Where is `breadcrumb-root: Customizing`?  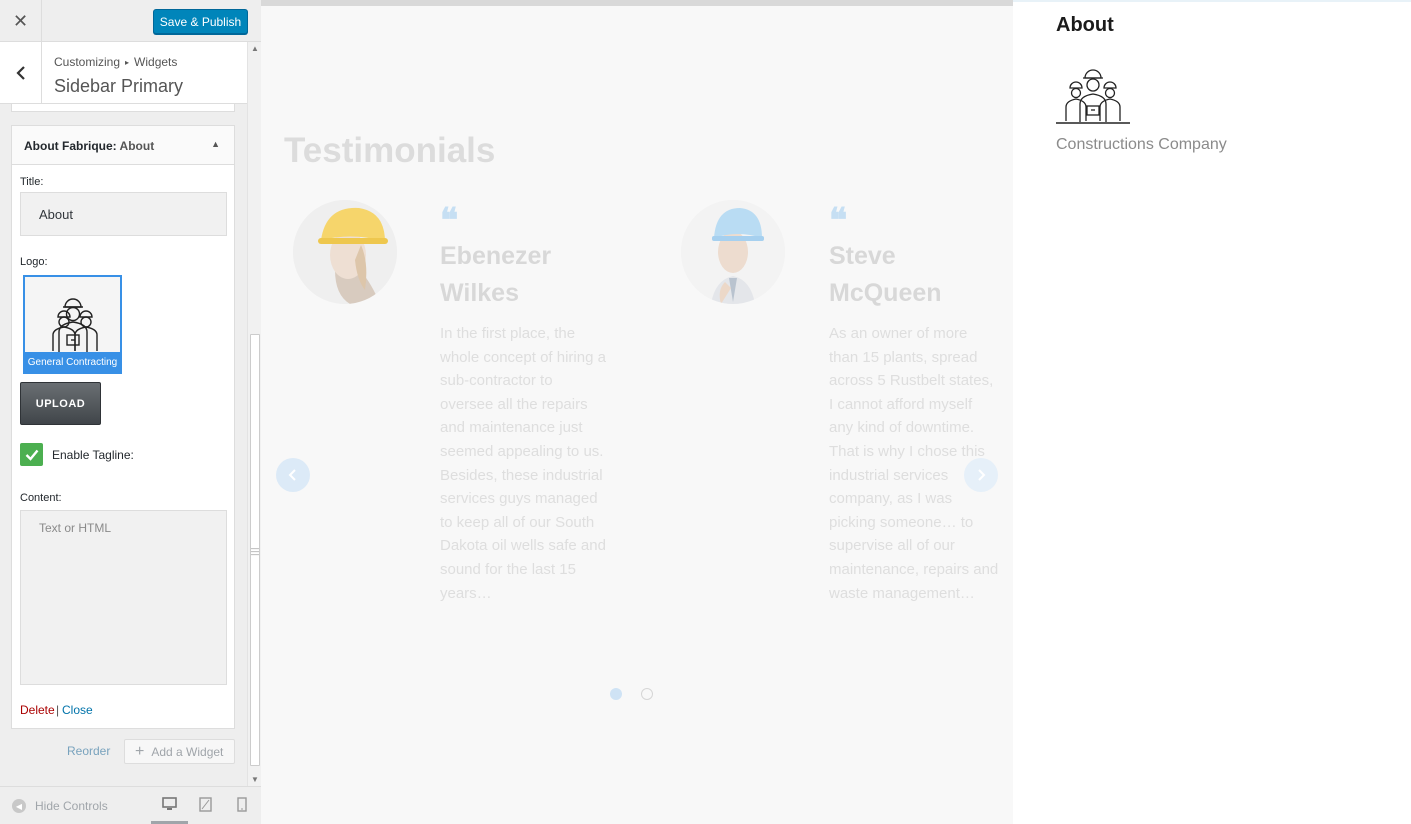
breadcrumb-root: Customizing is located at coordinates (87, 62).